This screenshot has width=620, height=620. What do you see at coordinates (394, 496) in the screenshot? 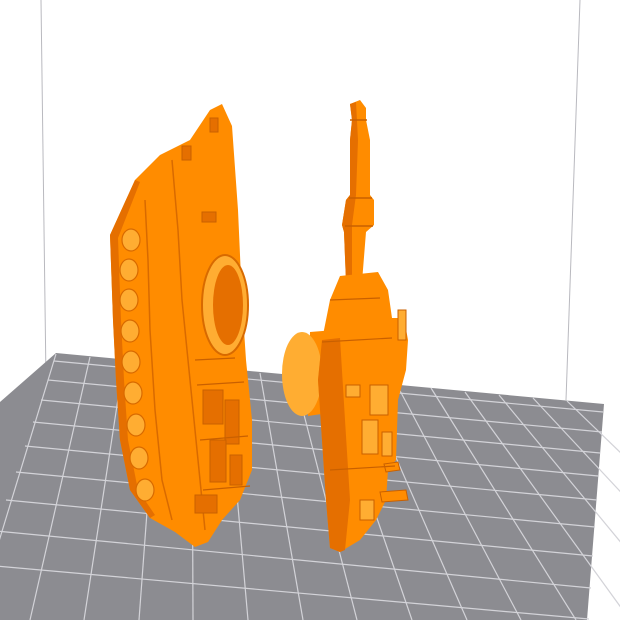
I see `turret-pin-lower` at bounding box center [394, 496].